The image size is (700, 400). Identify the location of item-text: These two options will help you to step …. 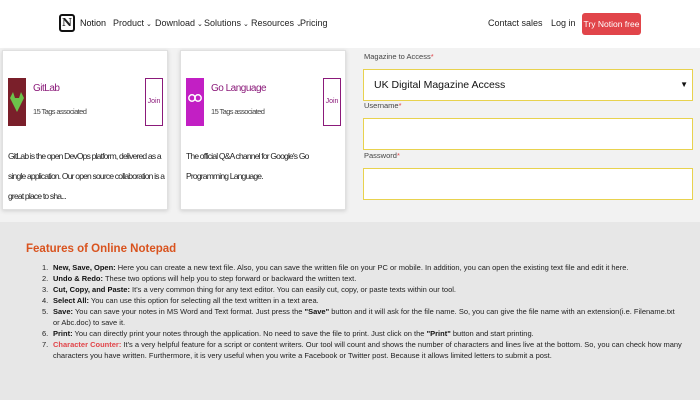
(230, 278).